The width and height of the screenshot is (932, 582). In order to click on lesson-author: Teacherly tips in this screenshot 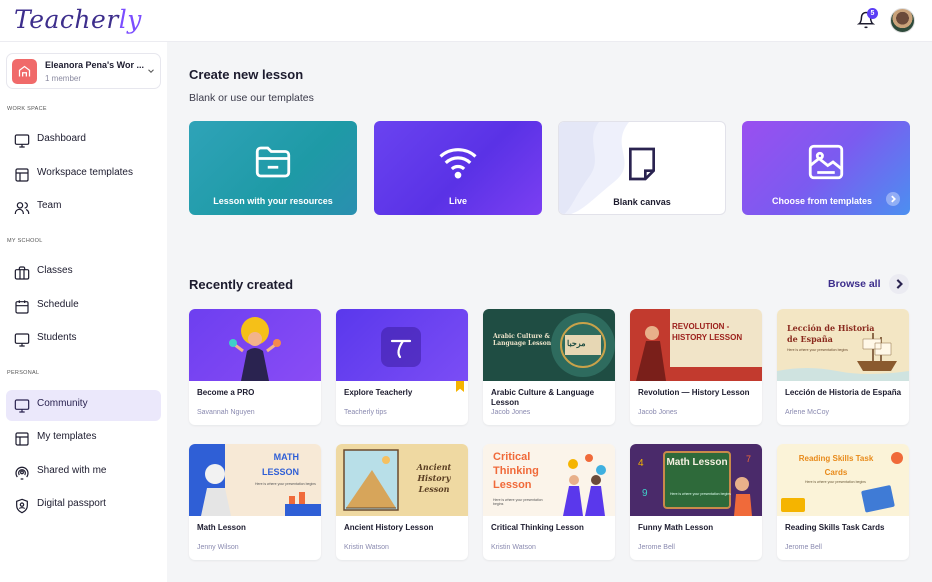, I will do `click(365, 412)`.